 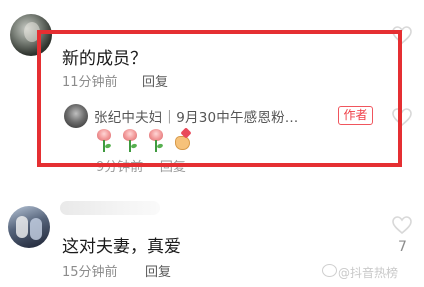 I want to click on comment-text: 这对夫妻，真爱, so click(x=121, y=247).